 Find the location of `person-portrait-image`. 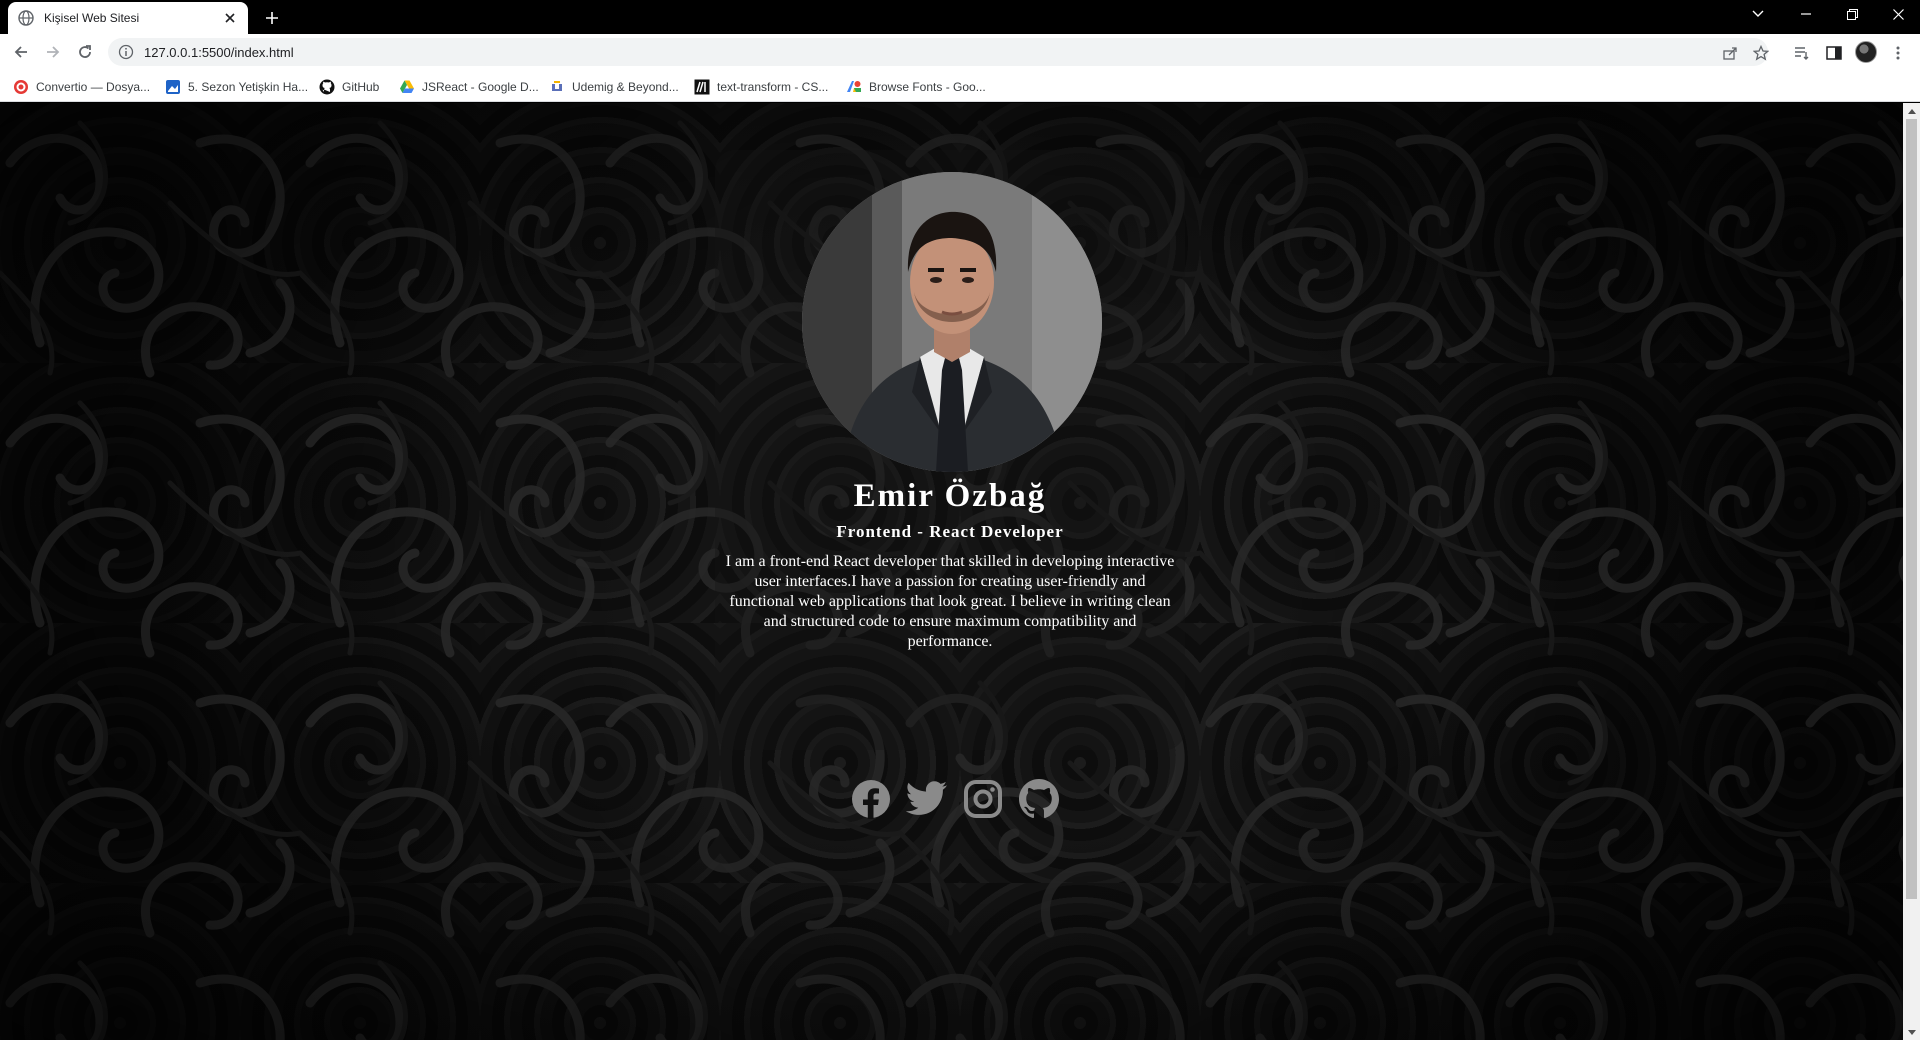

person-portrait-image is located at coordinates (952, 322).